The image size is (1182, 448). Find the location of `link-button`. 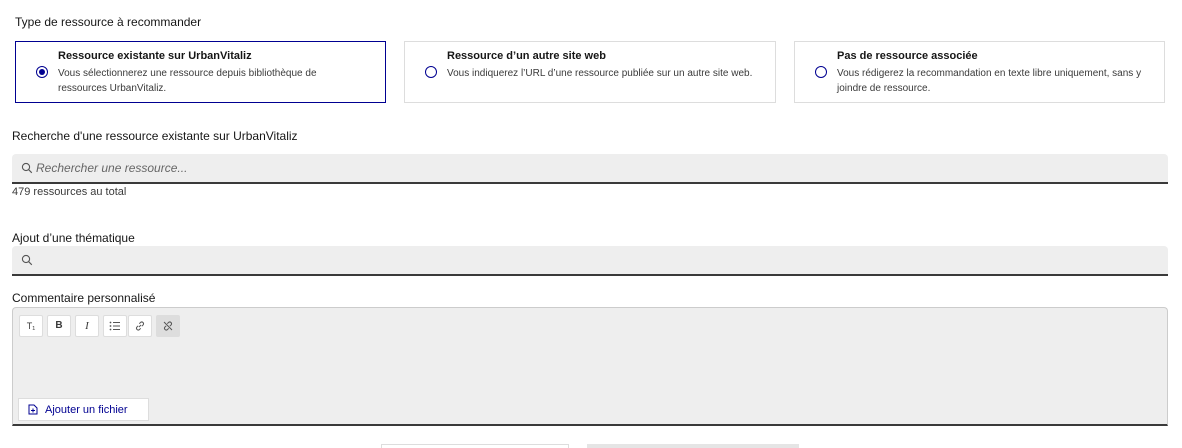

link-button is located at coordinates (140, 326).